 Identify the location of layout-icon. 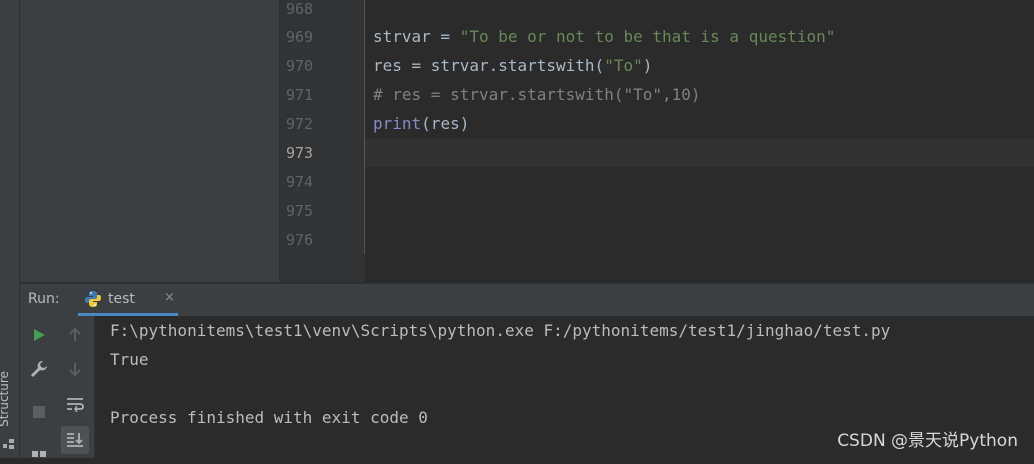
(39, 454).